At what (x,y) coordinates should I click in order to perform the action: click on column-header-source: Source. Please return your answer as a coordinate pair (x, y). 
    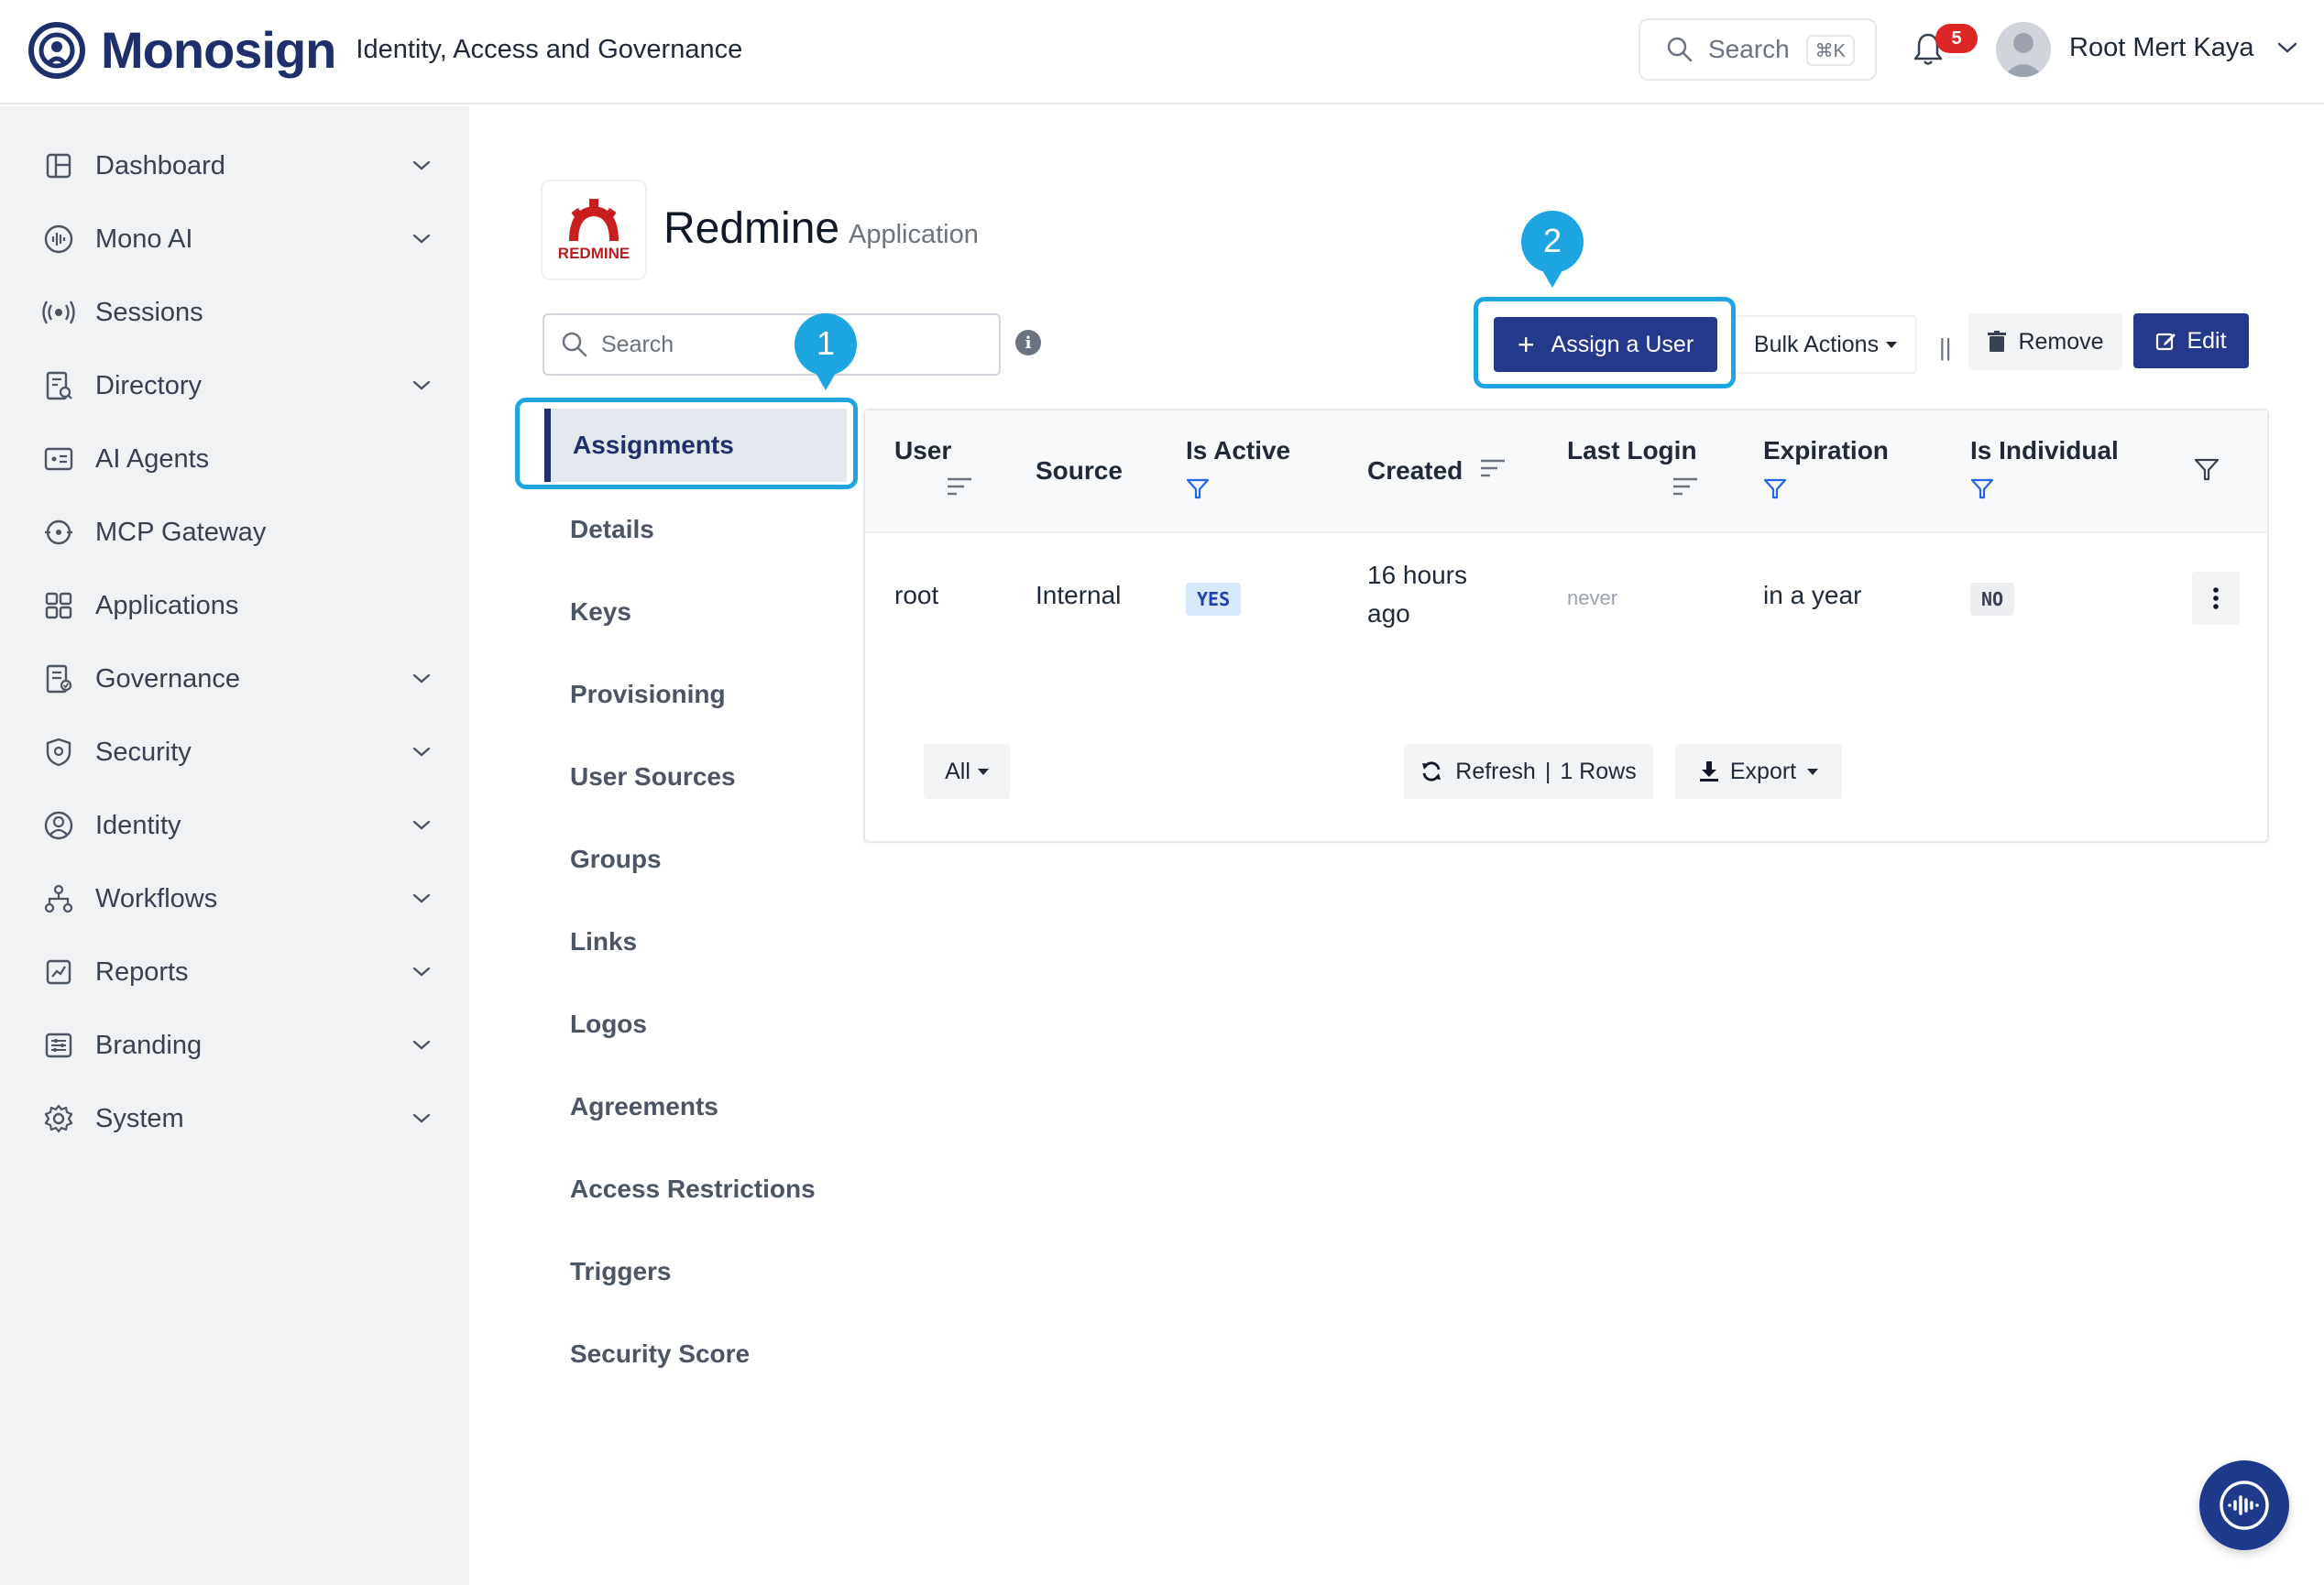
    Looking at the image, I should click on (1079, 471).